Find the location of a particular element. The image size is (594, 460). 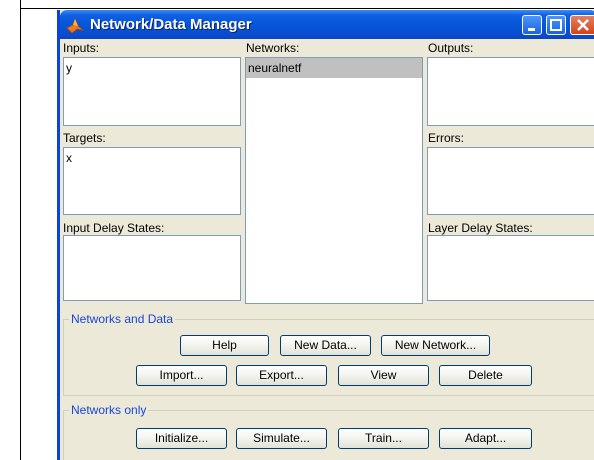

layer-delay-states-list is located at coordinates (510, 268).